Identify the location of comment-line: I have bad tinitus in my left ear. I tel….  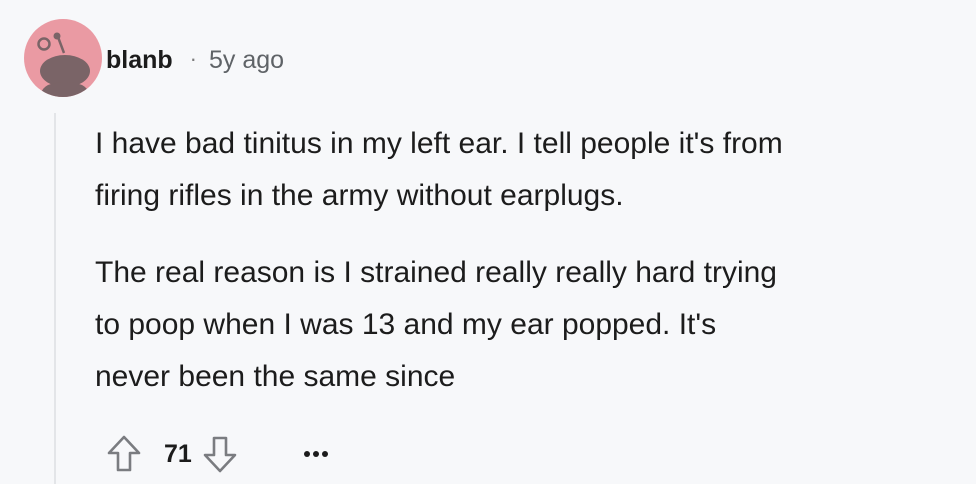
(439, 143).